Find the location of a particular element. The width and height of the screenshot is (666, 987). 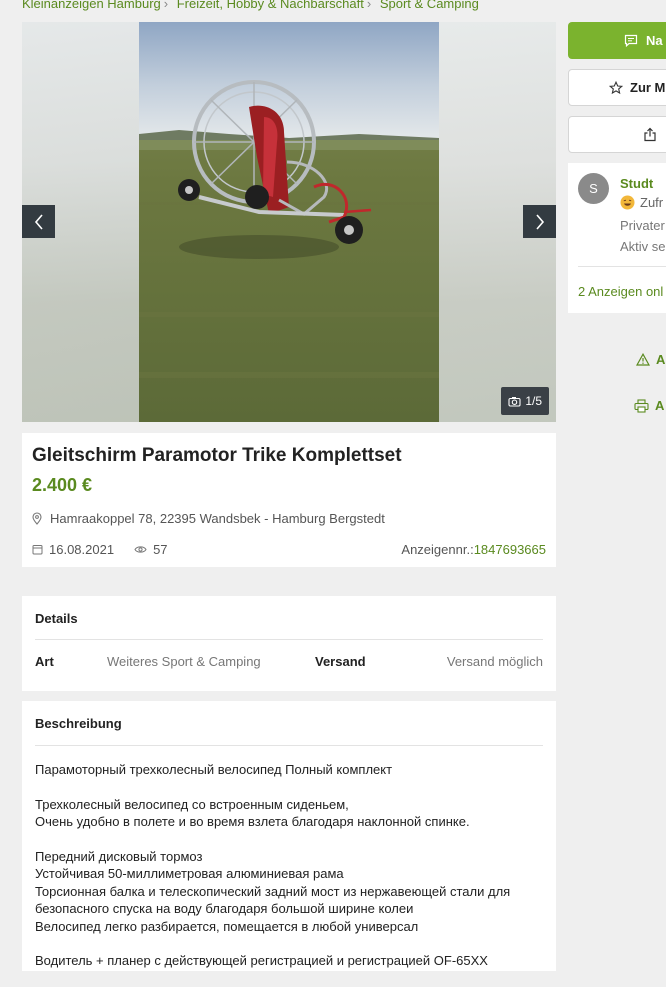

report-link: A is located at coordinates (650, 359).